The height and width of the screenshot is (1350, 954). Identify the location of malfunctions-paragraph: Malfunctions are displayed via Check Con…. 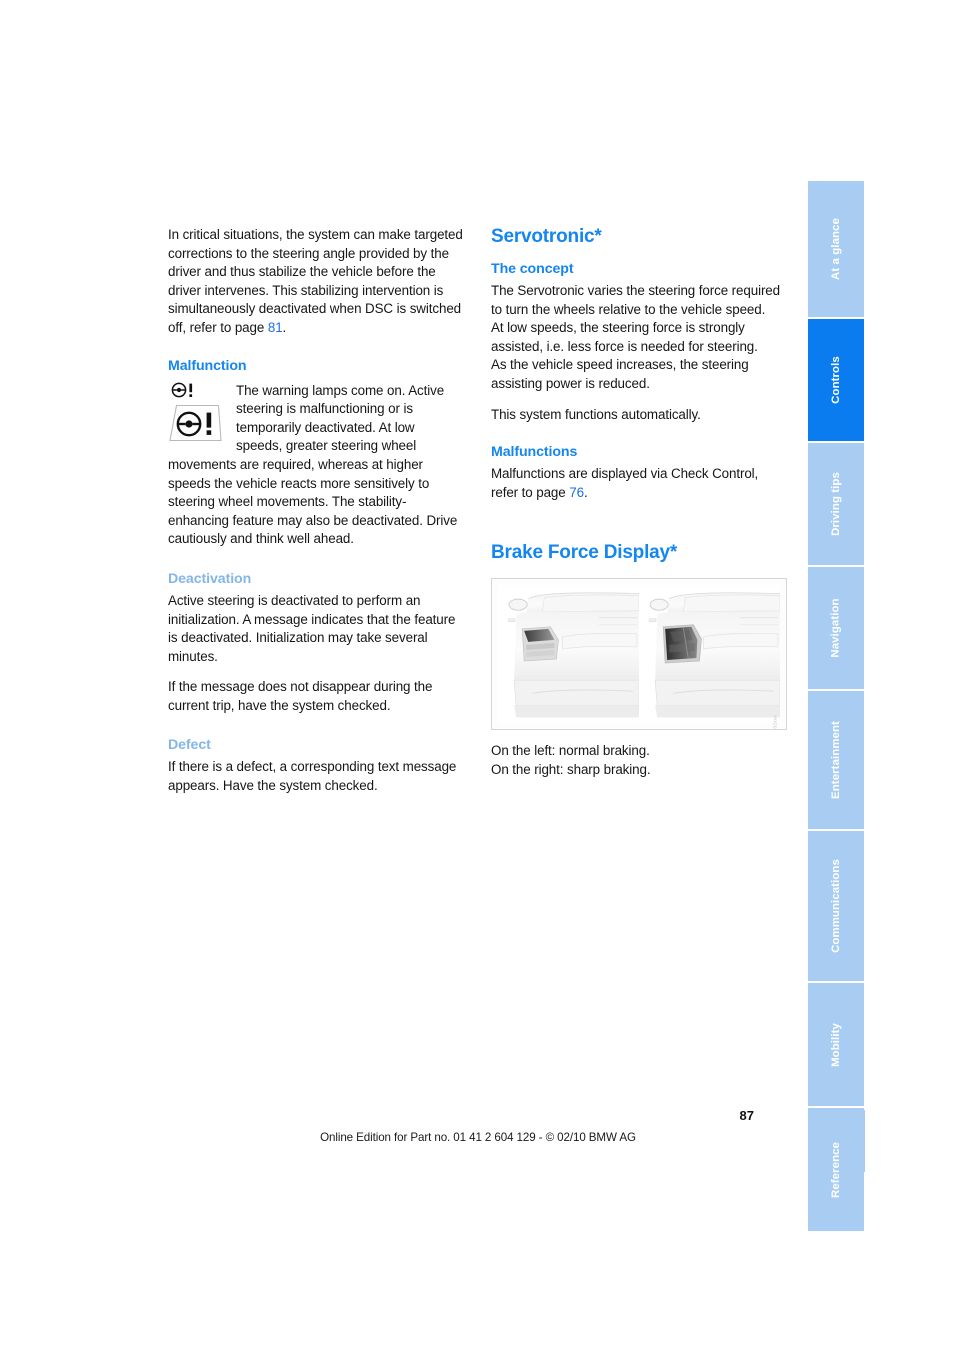
(639, 483).